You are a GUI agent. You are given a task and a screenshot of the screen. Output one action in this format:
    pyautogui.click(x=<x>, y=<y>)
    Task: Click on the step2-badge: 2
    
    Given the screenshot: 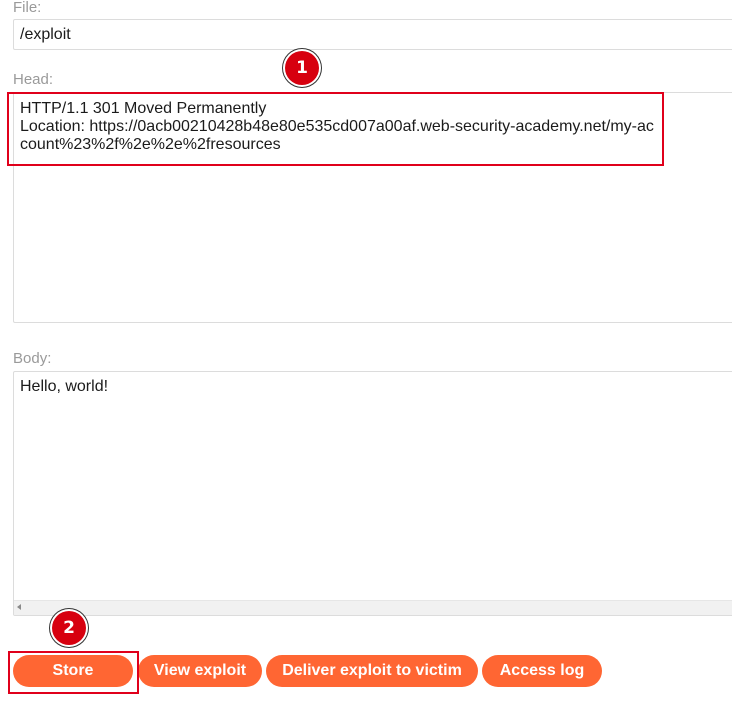 What is the action you would take?
    pyautogui.click(x=69, y=628)
    